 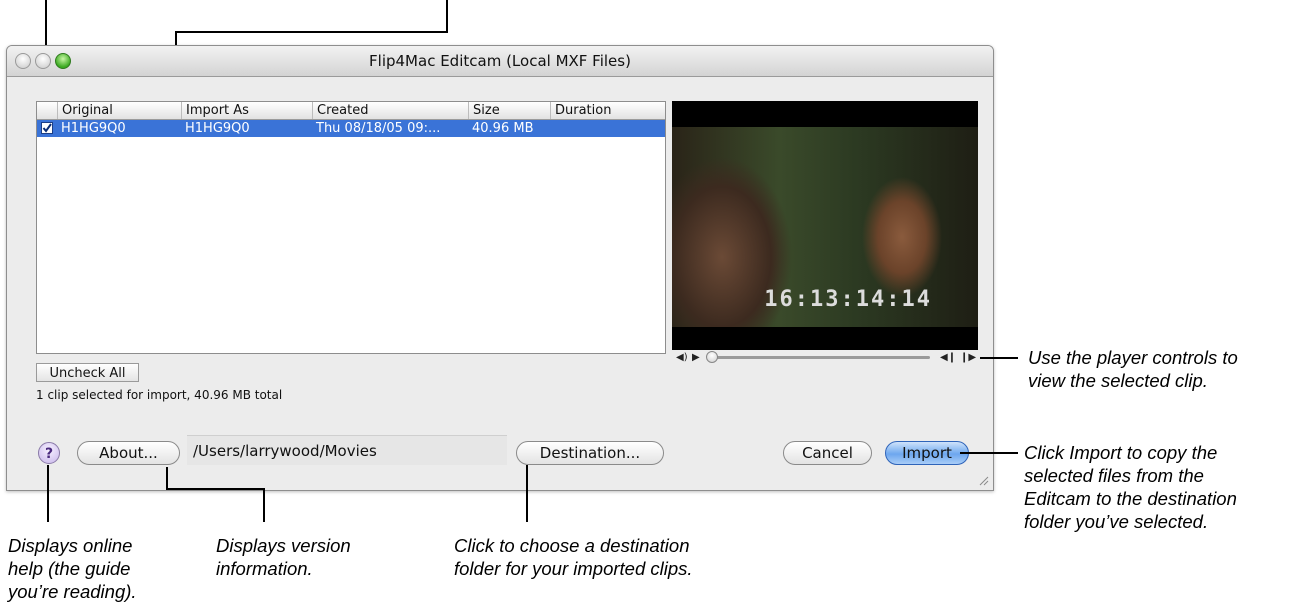 I want to click on window-title: Flip4Mac Editcam (Local MXF Files), so click(x=500, y=61).